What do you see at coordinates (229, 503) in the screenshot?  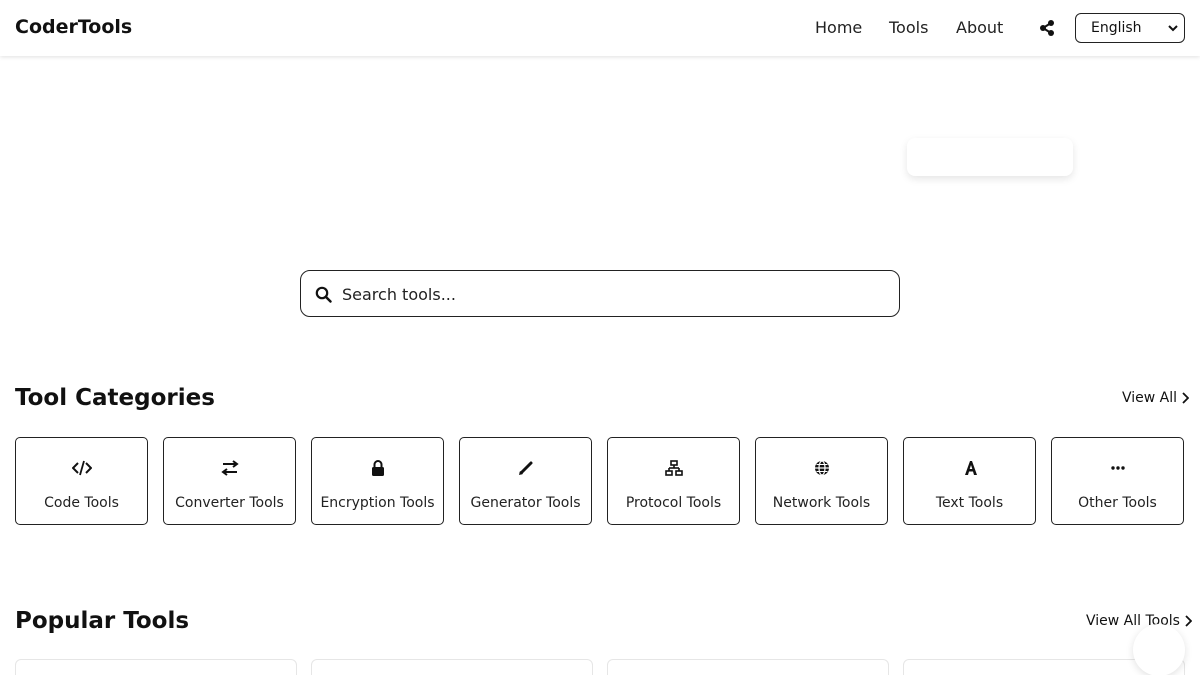 I see `category-label: Converter Tools` at bounding box center [229, 503].